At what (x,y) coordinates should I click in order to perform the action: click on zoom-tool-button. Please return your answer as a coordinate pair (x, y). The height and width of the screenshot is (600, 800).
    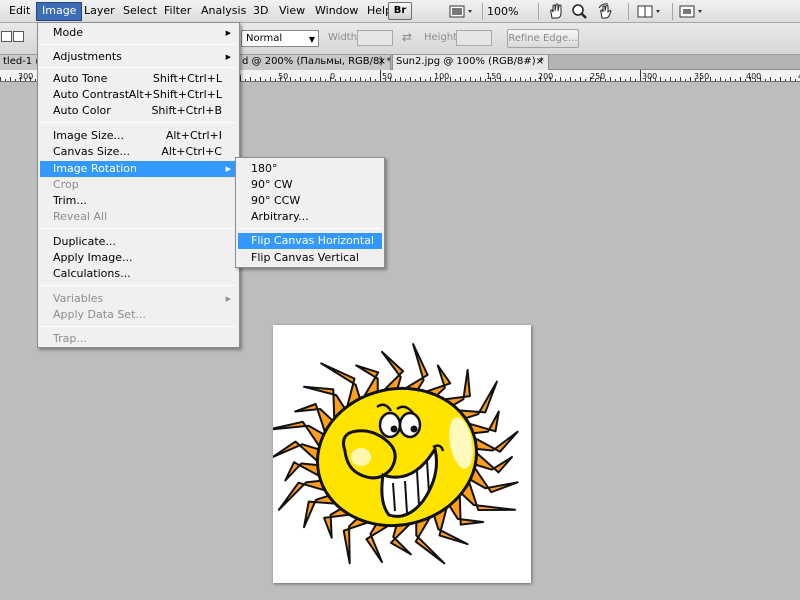
    Looking at the image, I should click on (580, 11).